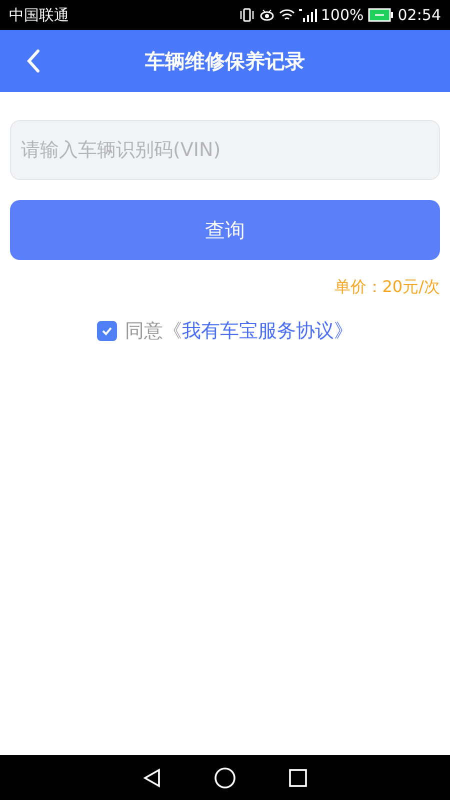 The height and width of the screenshot is (800, 450). What do you see at coordinates (307, 15) in the screenshot?
I see `signal-icon` at bounding box center [307, 15].